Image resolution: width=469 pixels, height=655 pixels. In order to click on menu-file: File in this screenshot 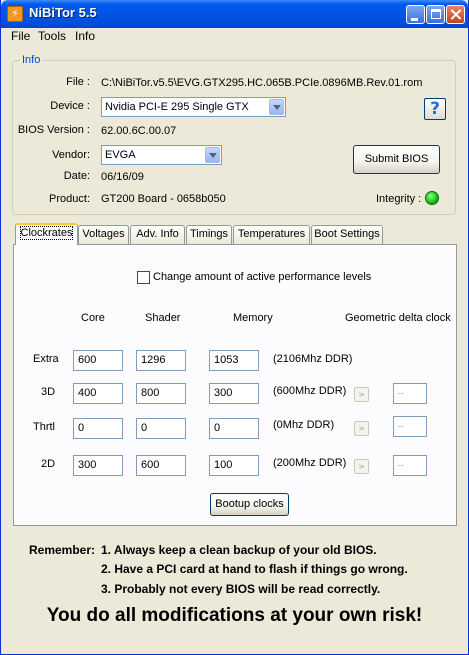, I will do `click(20, 36)`.